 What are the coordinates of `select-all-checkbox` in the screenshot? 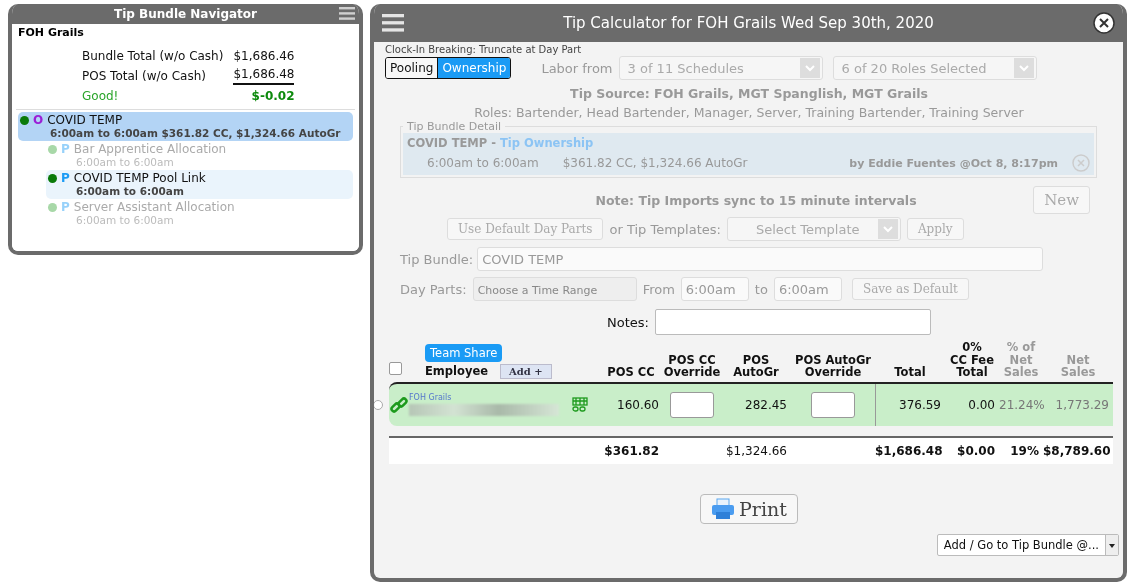 It's located at (395, 368).